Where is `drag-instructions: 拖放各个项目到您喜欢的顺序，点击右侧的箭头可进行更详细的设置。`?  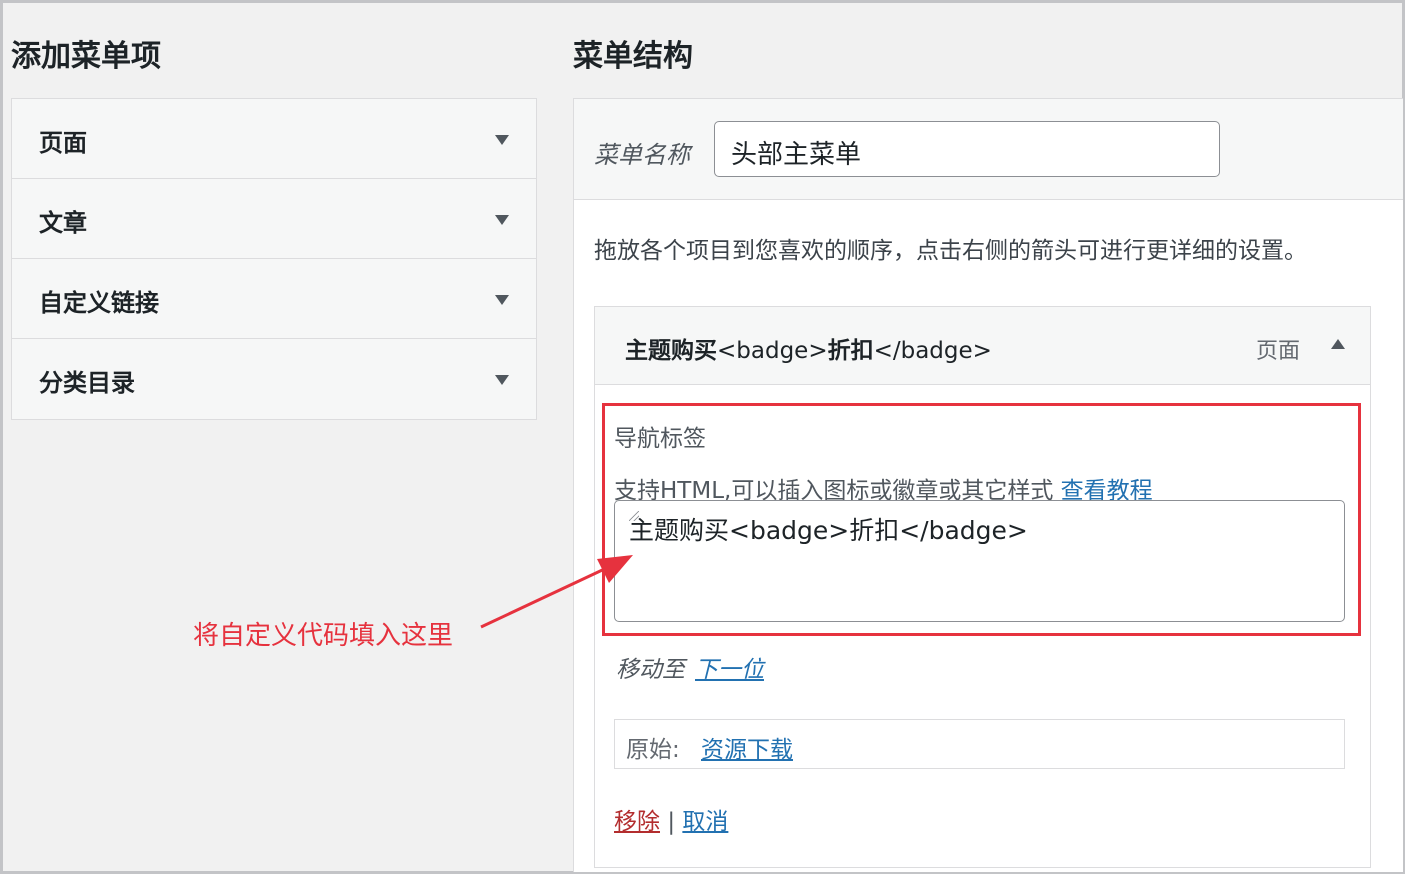
drag-instructions: 拖放各个项目到您喜欢的顺序，点击右侧的箭头可进行更详细的设置。 is located at coordinates (950, 248).